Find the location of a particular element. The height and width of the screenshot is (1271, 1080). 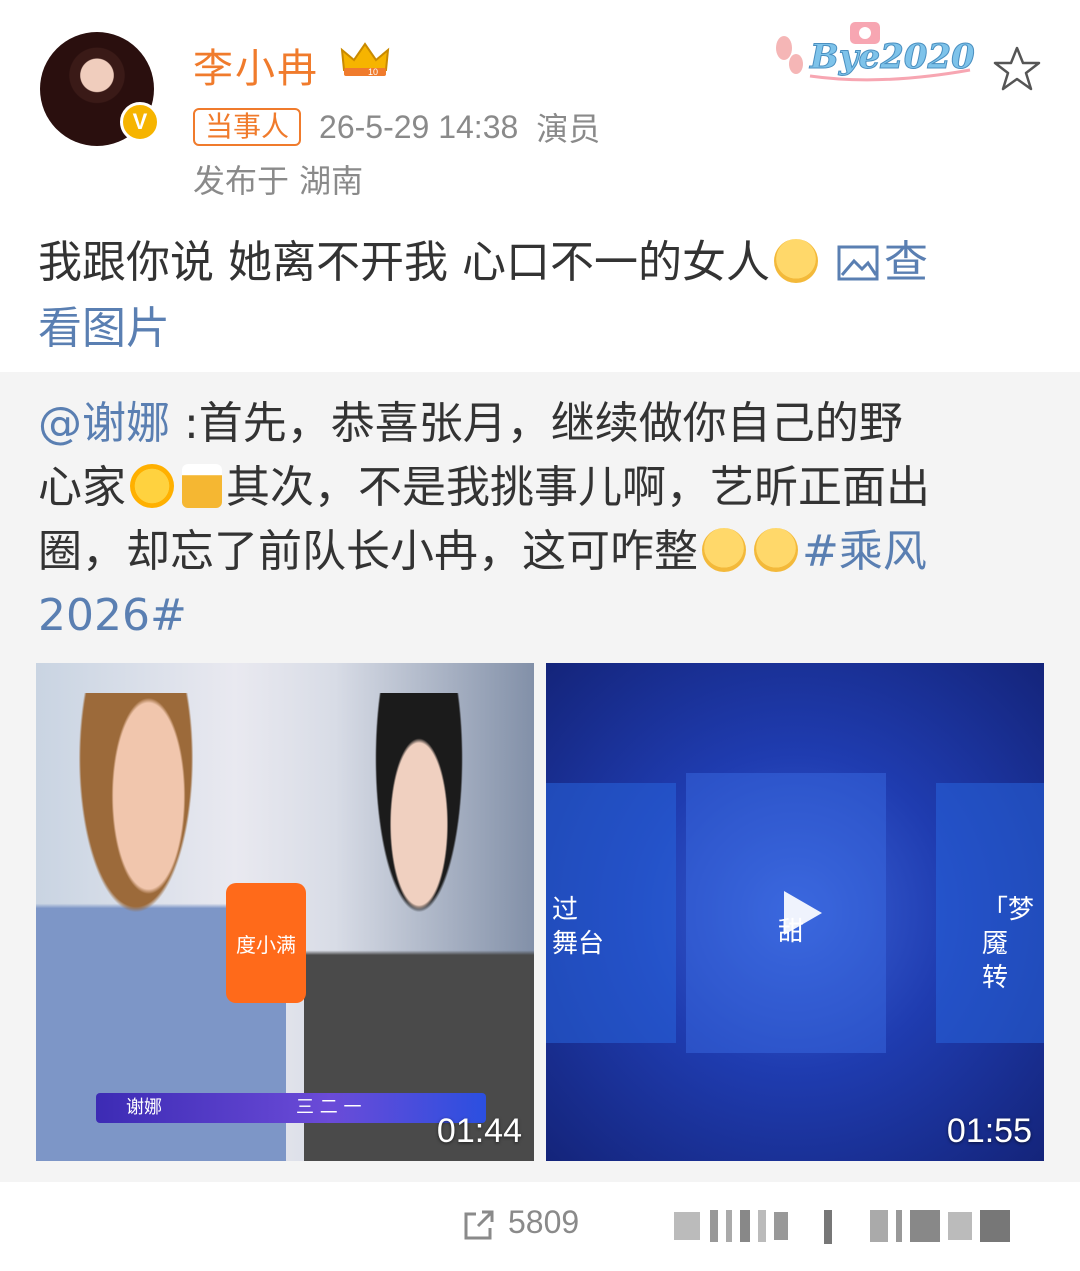

sticker-text: Bye2020 is located at coordinates (892, 57).